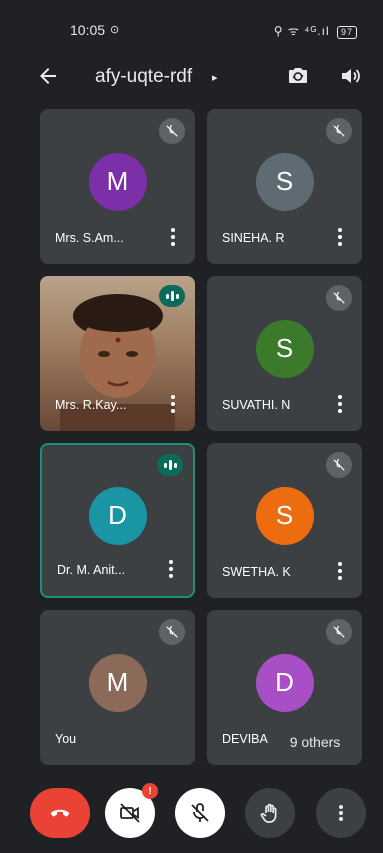 Image resolution: width=383 pixels, height=853 pixels. I want to click on participant-name: You, so click(66, 739).